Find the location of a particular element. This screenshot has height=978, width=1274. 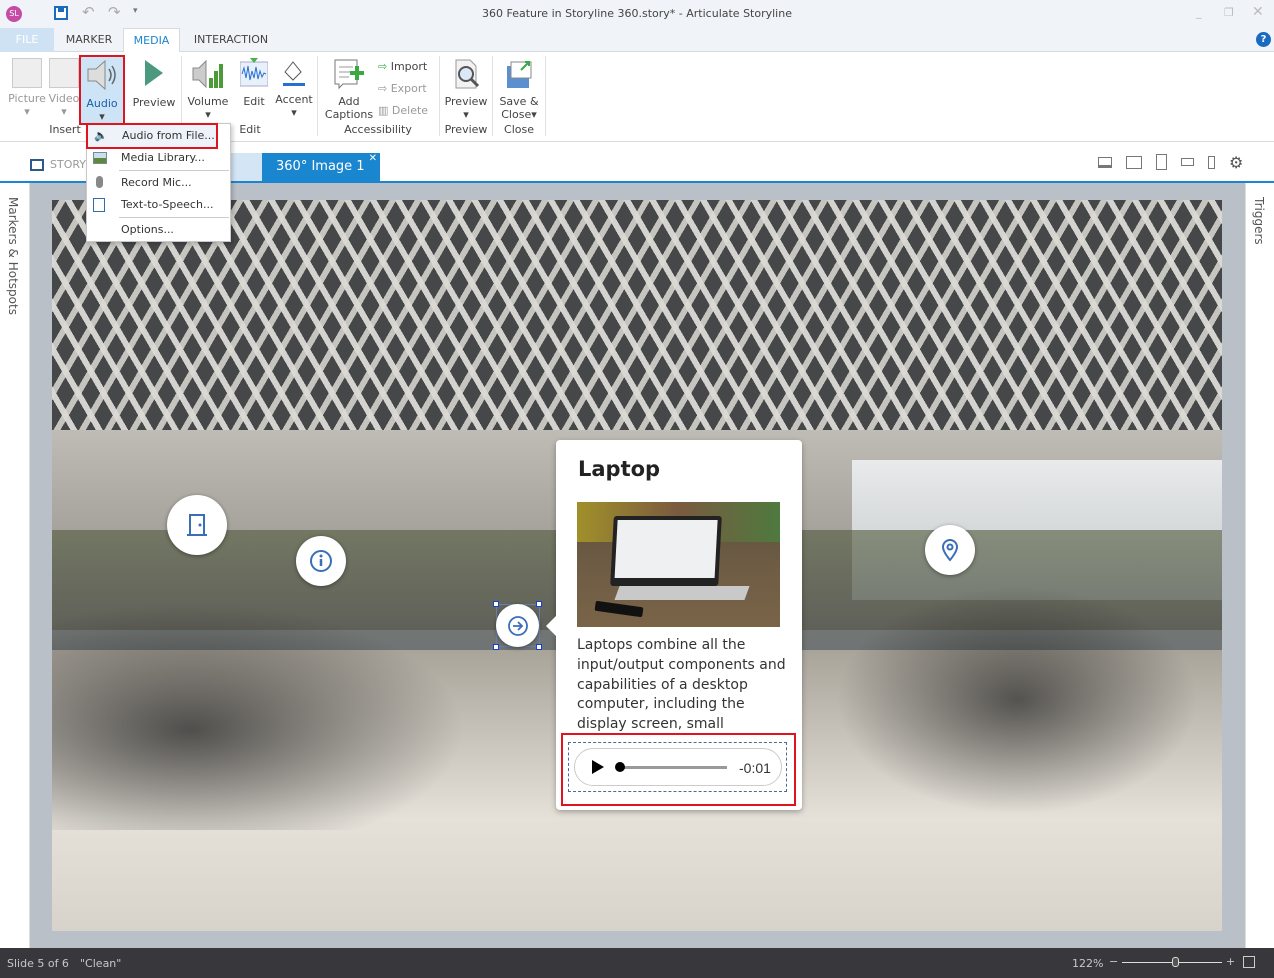

video-button: Video ▾ is located at coordinates (64, 88).